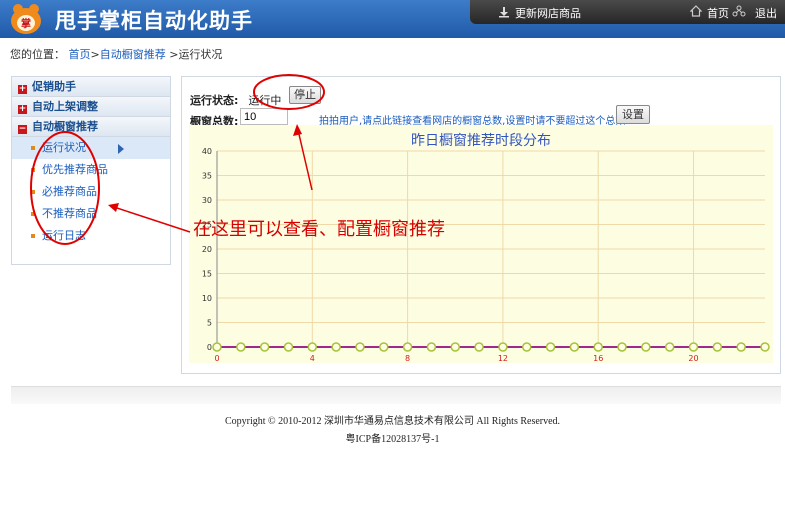 Image resolution: width=785 pixels, height=512 pixels. Describe the element at coordinates (64, 235) in the screenshot. I see `sidebar-item-label: 运行日志` at that location.